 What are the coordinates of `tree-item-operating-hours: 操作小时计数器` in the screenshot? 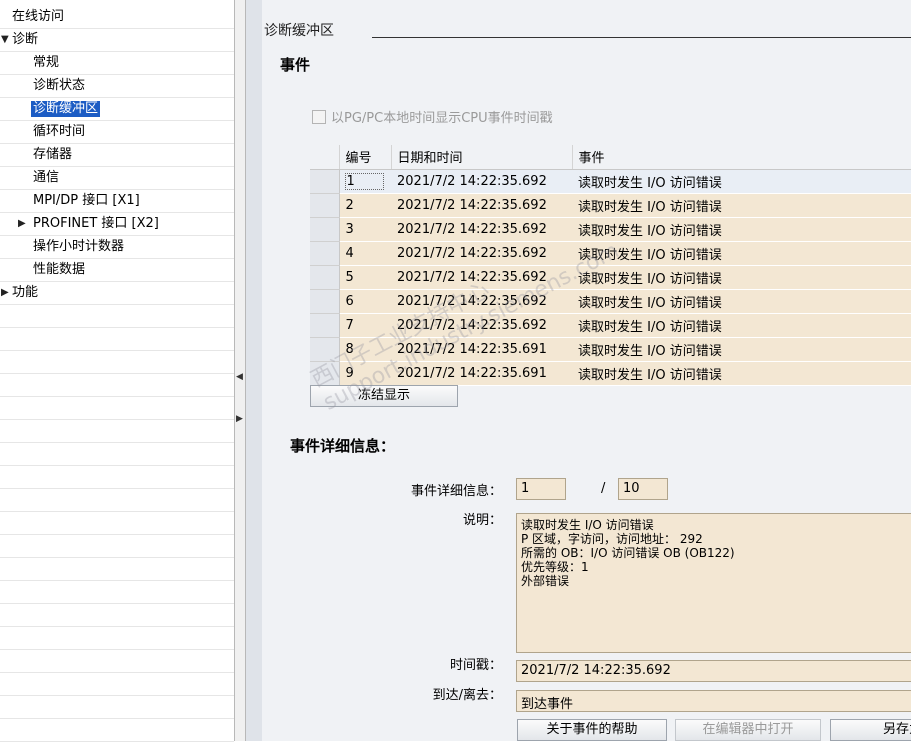 It's located at (117, 247).